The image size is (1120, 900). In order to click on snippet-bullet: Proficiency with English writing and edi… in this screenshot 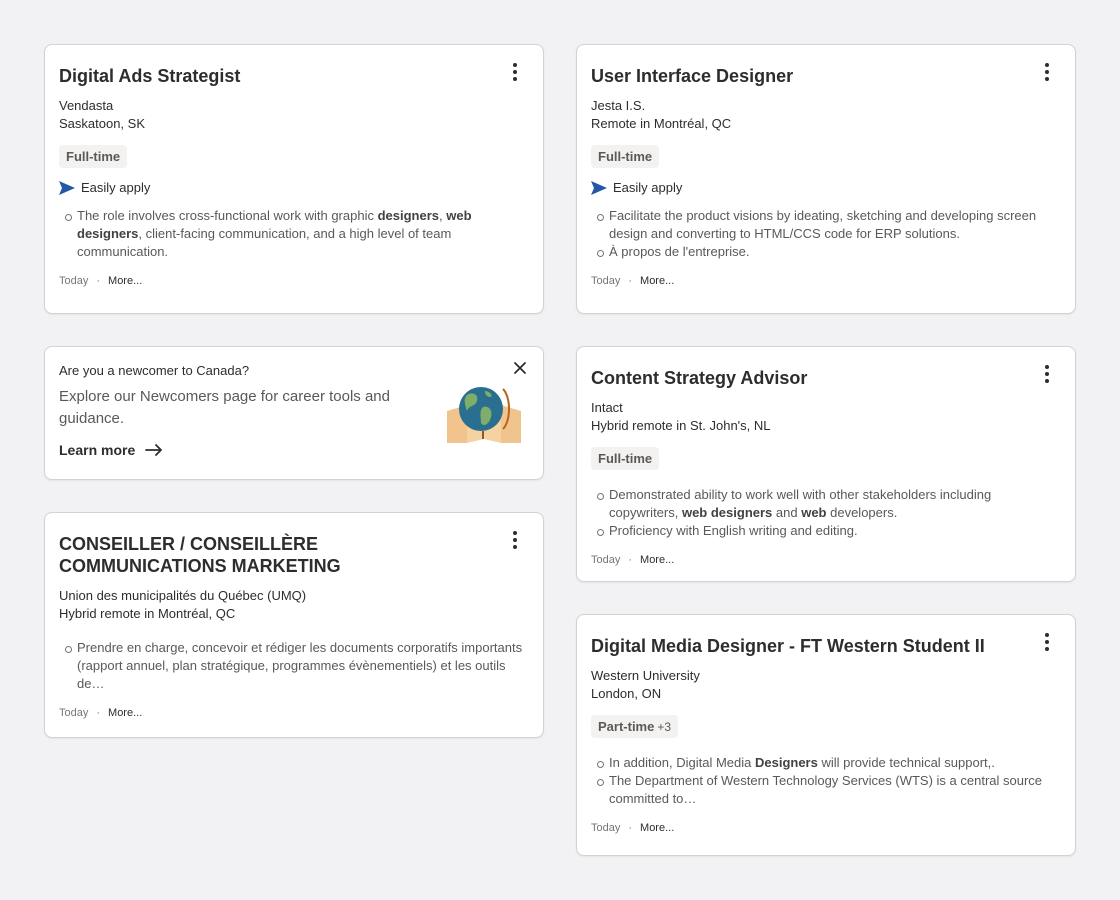, I will do `click(826, 531)`.